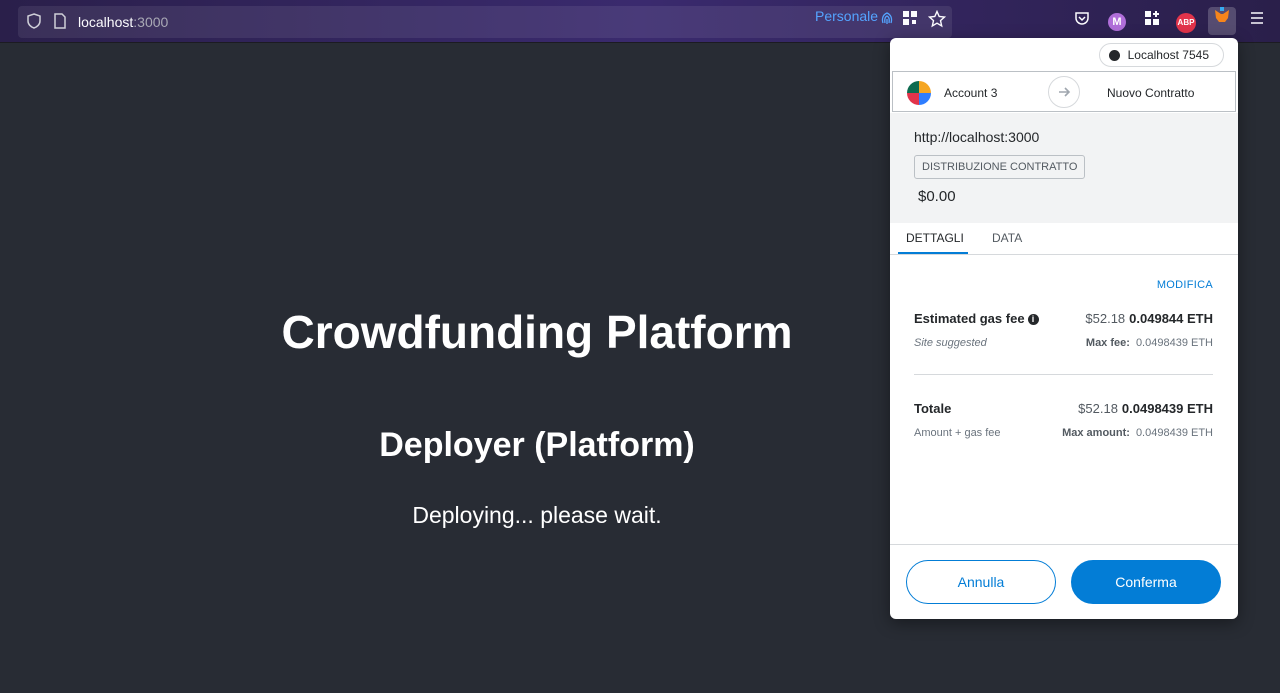  I want to click on edit-gas-link: MODIFICA, so click(1185, 285).